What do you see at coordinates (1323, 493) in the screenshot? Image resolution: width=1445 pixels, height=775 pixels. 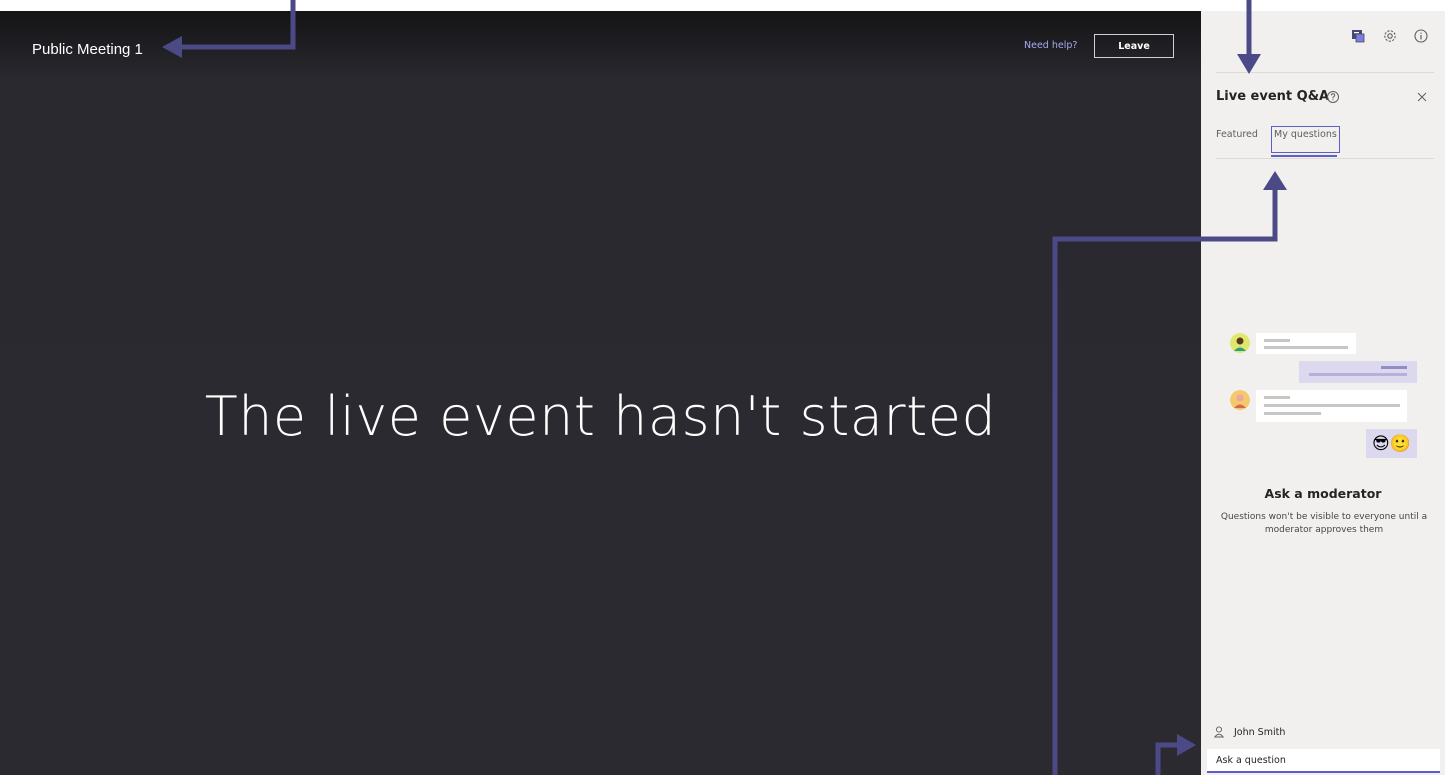 I see `empty-state-title: Ask a moderator` at bounding box center [1323, 493].